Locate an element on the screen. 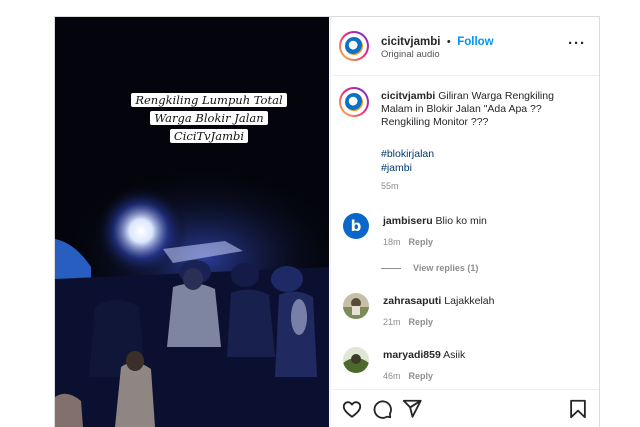  more-options-icon: ··· is located at coordinates (577, 43).